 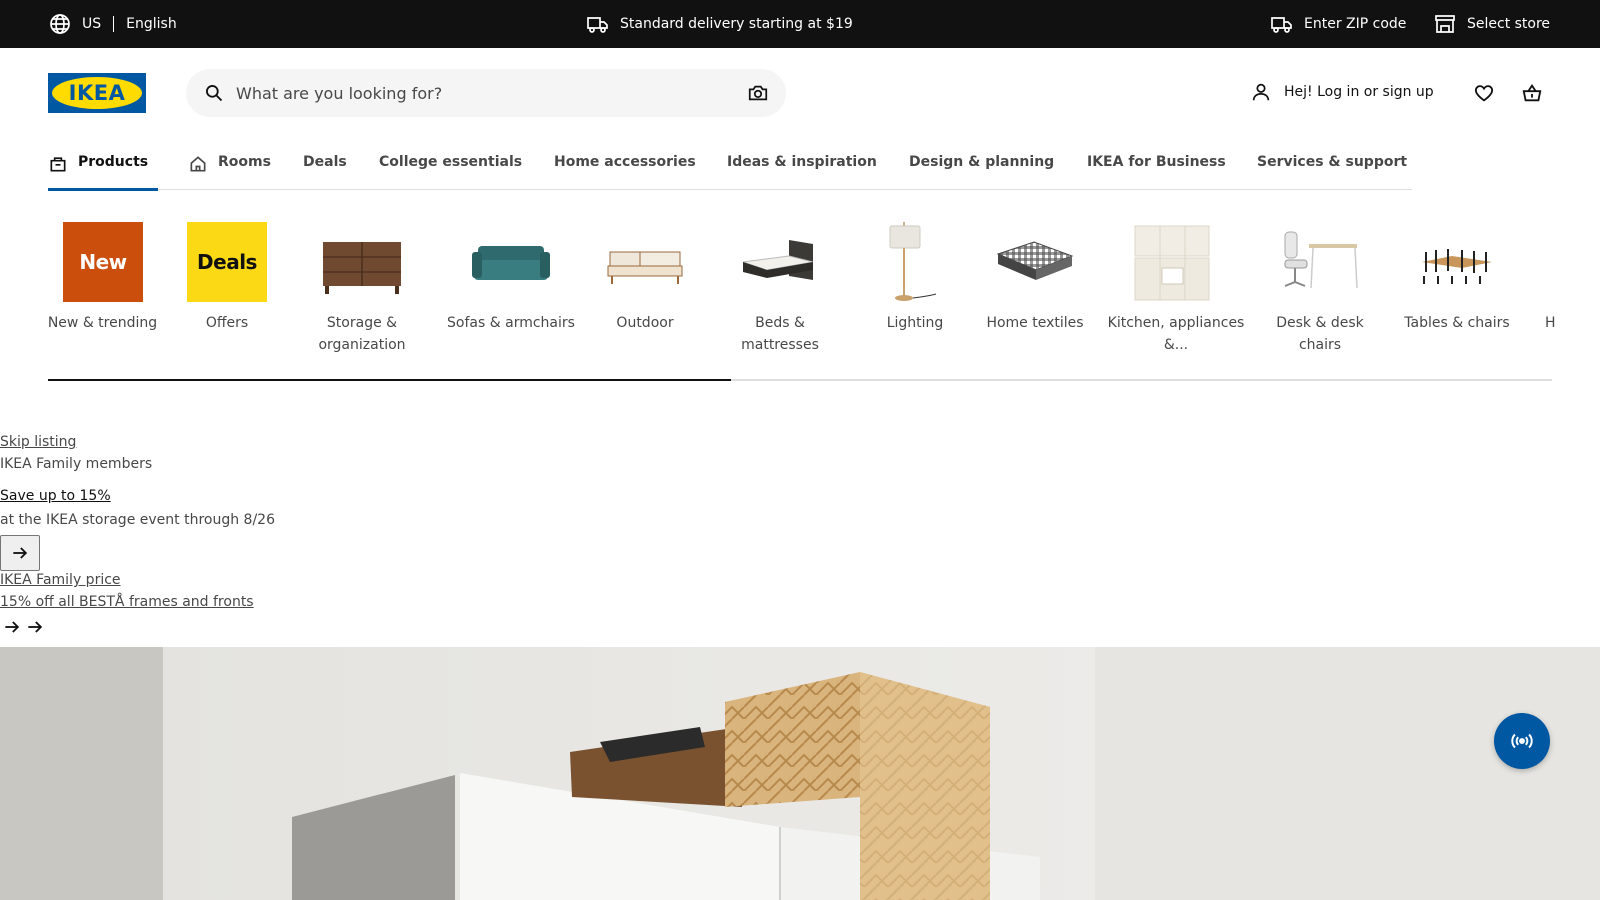 I want to click on promo-arrow-button, so click(x=20, y=553).